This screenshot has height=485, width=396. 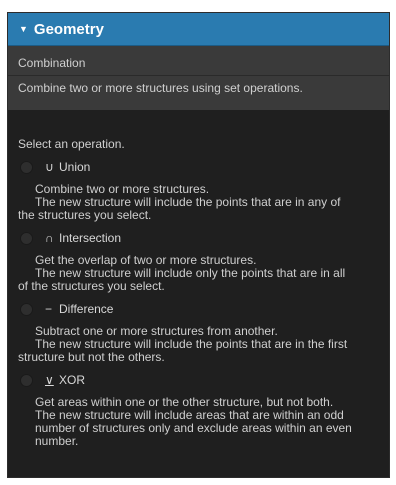 What do you see at coordinates (26, 380) in the screenshot?
I see `xor-radio-button` at bounding box center [26, 380].